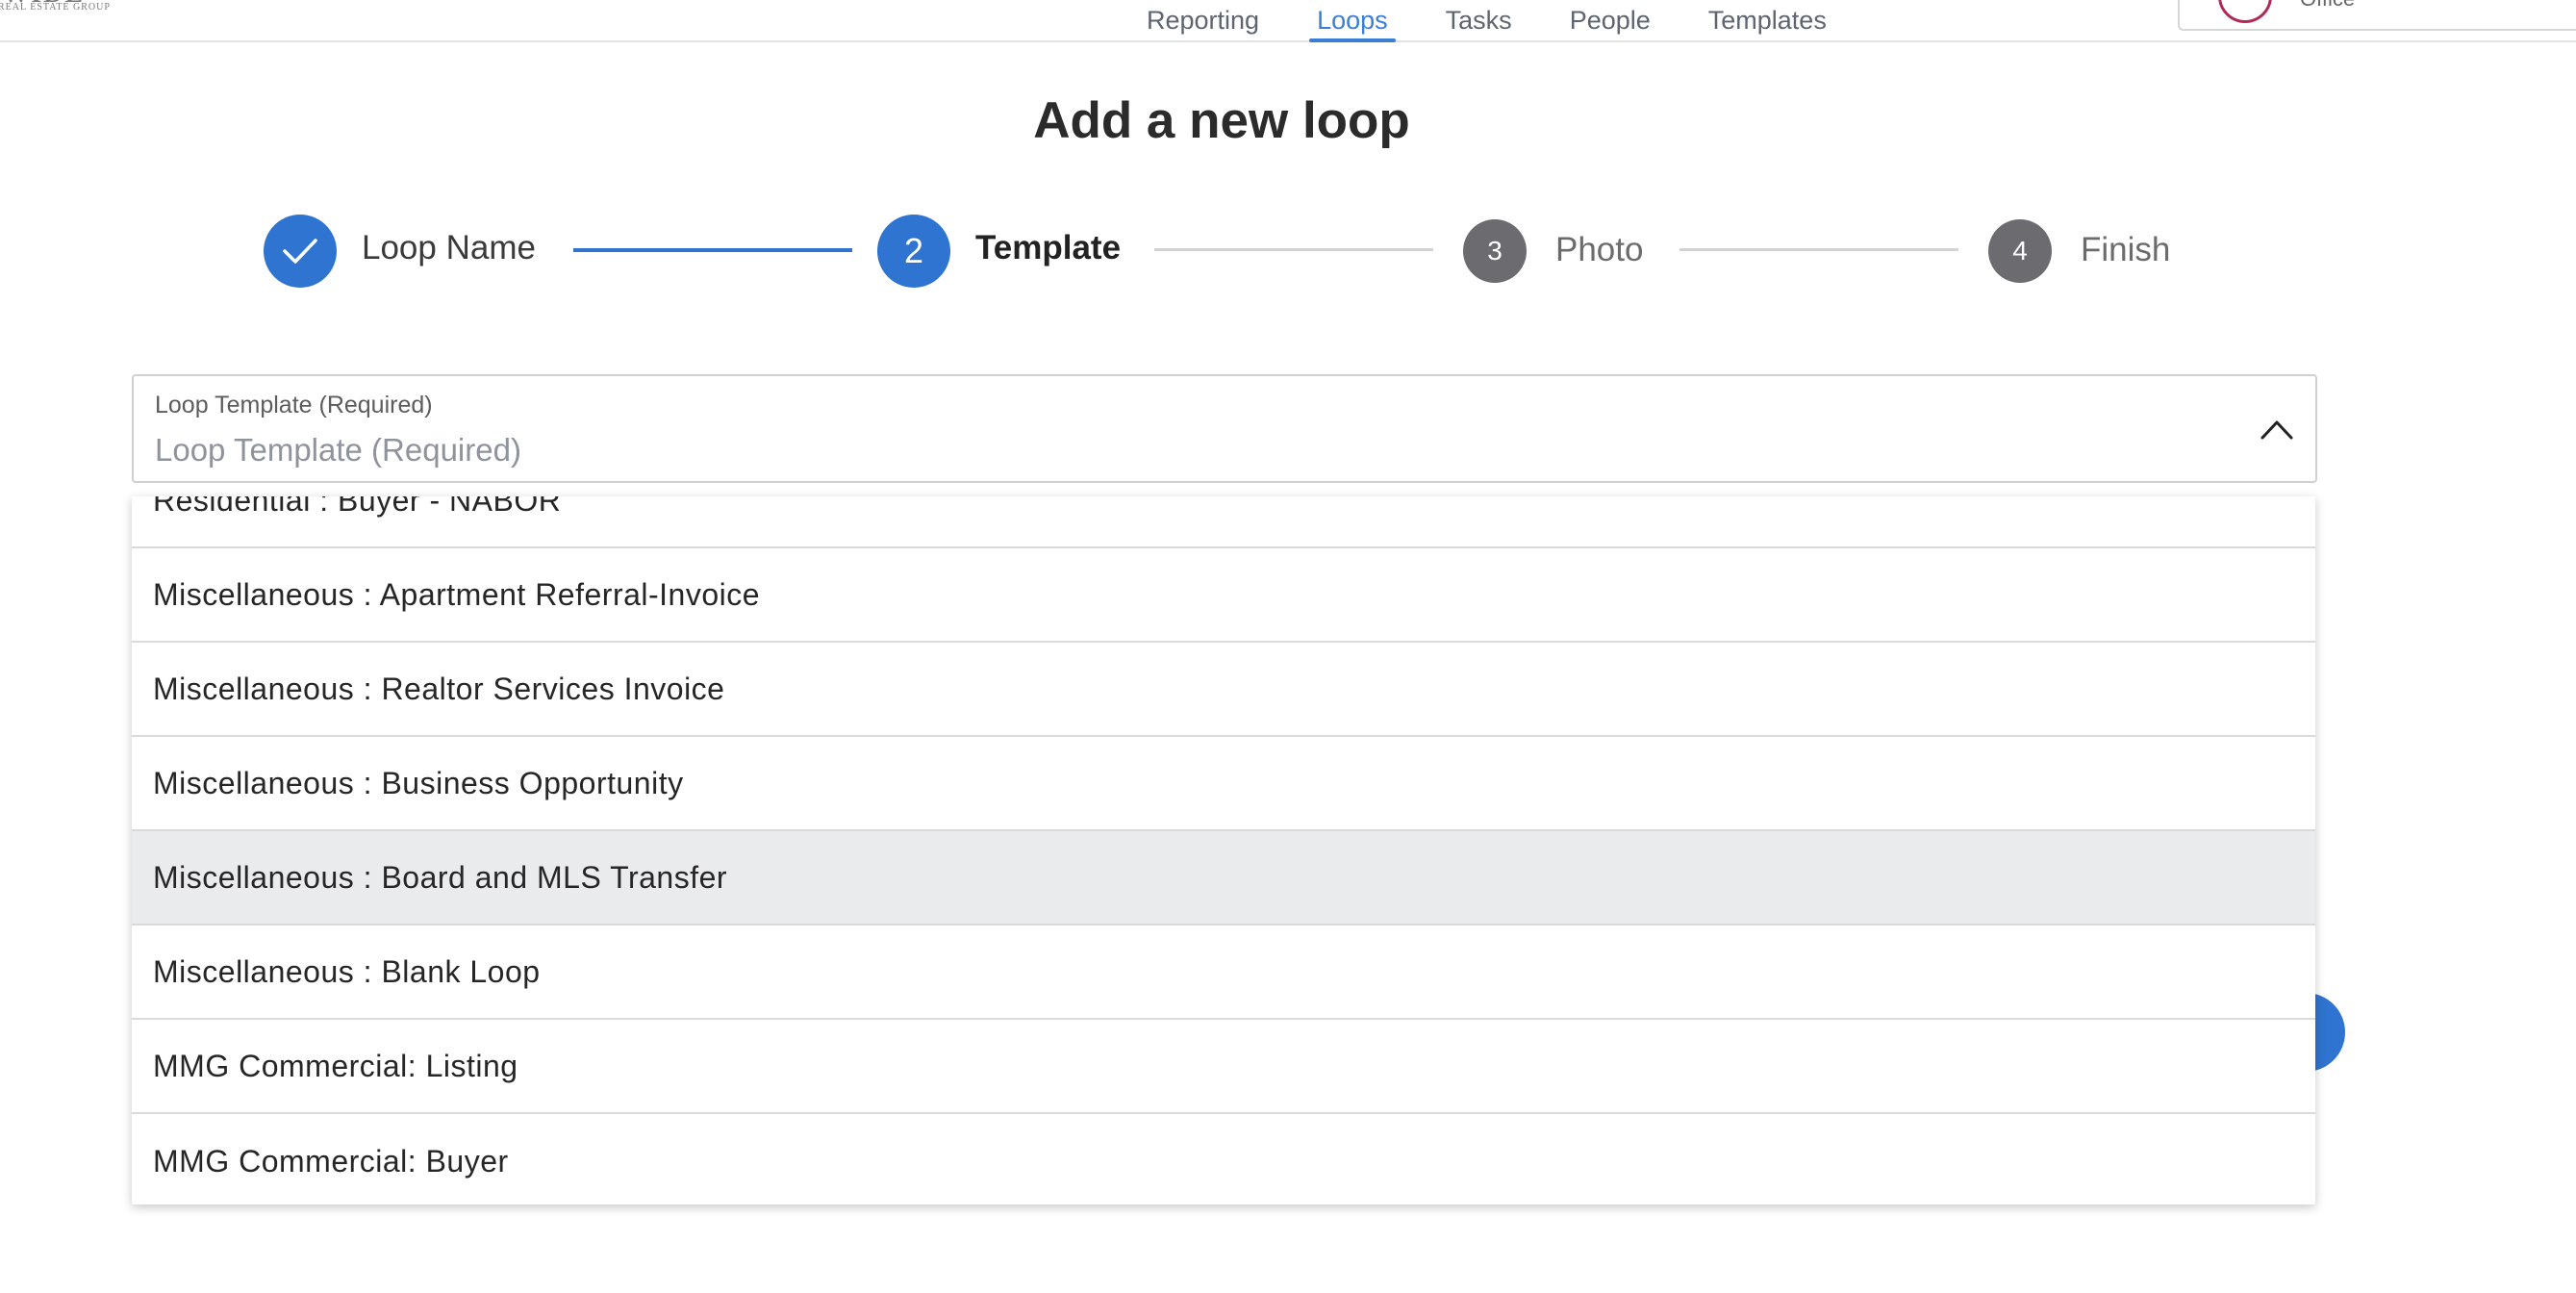  Describe the element at coordinates (449, 247) in the screenshot. I see `step-1-label: Loop Name` at that location.